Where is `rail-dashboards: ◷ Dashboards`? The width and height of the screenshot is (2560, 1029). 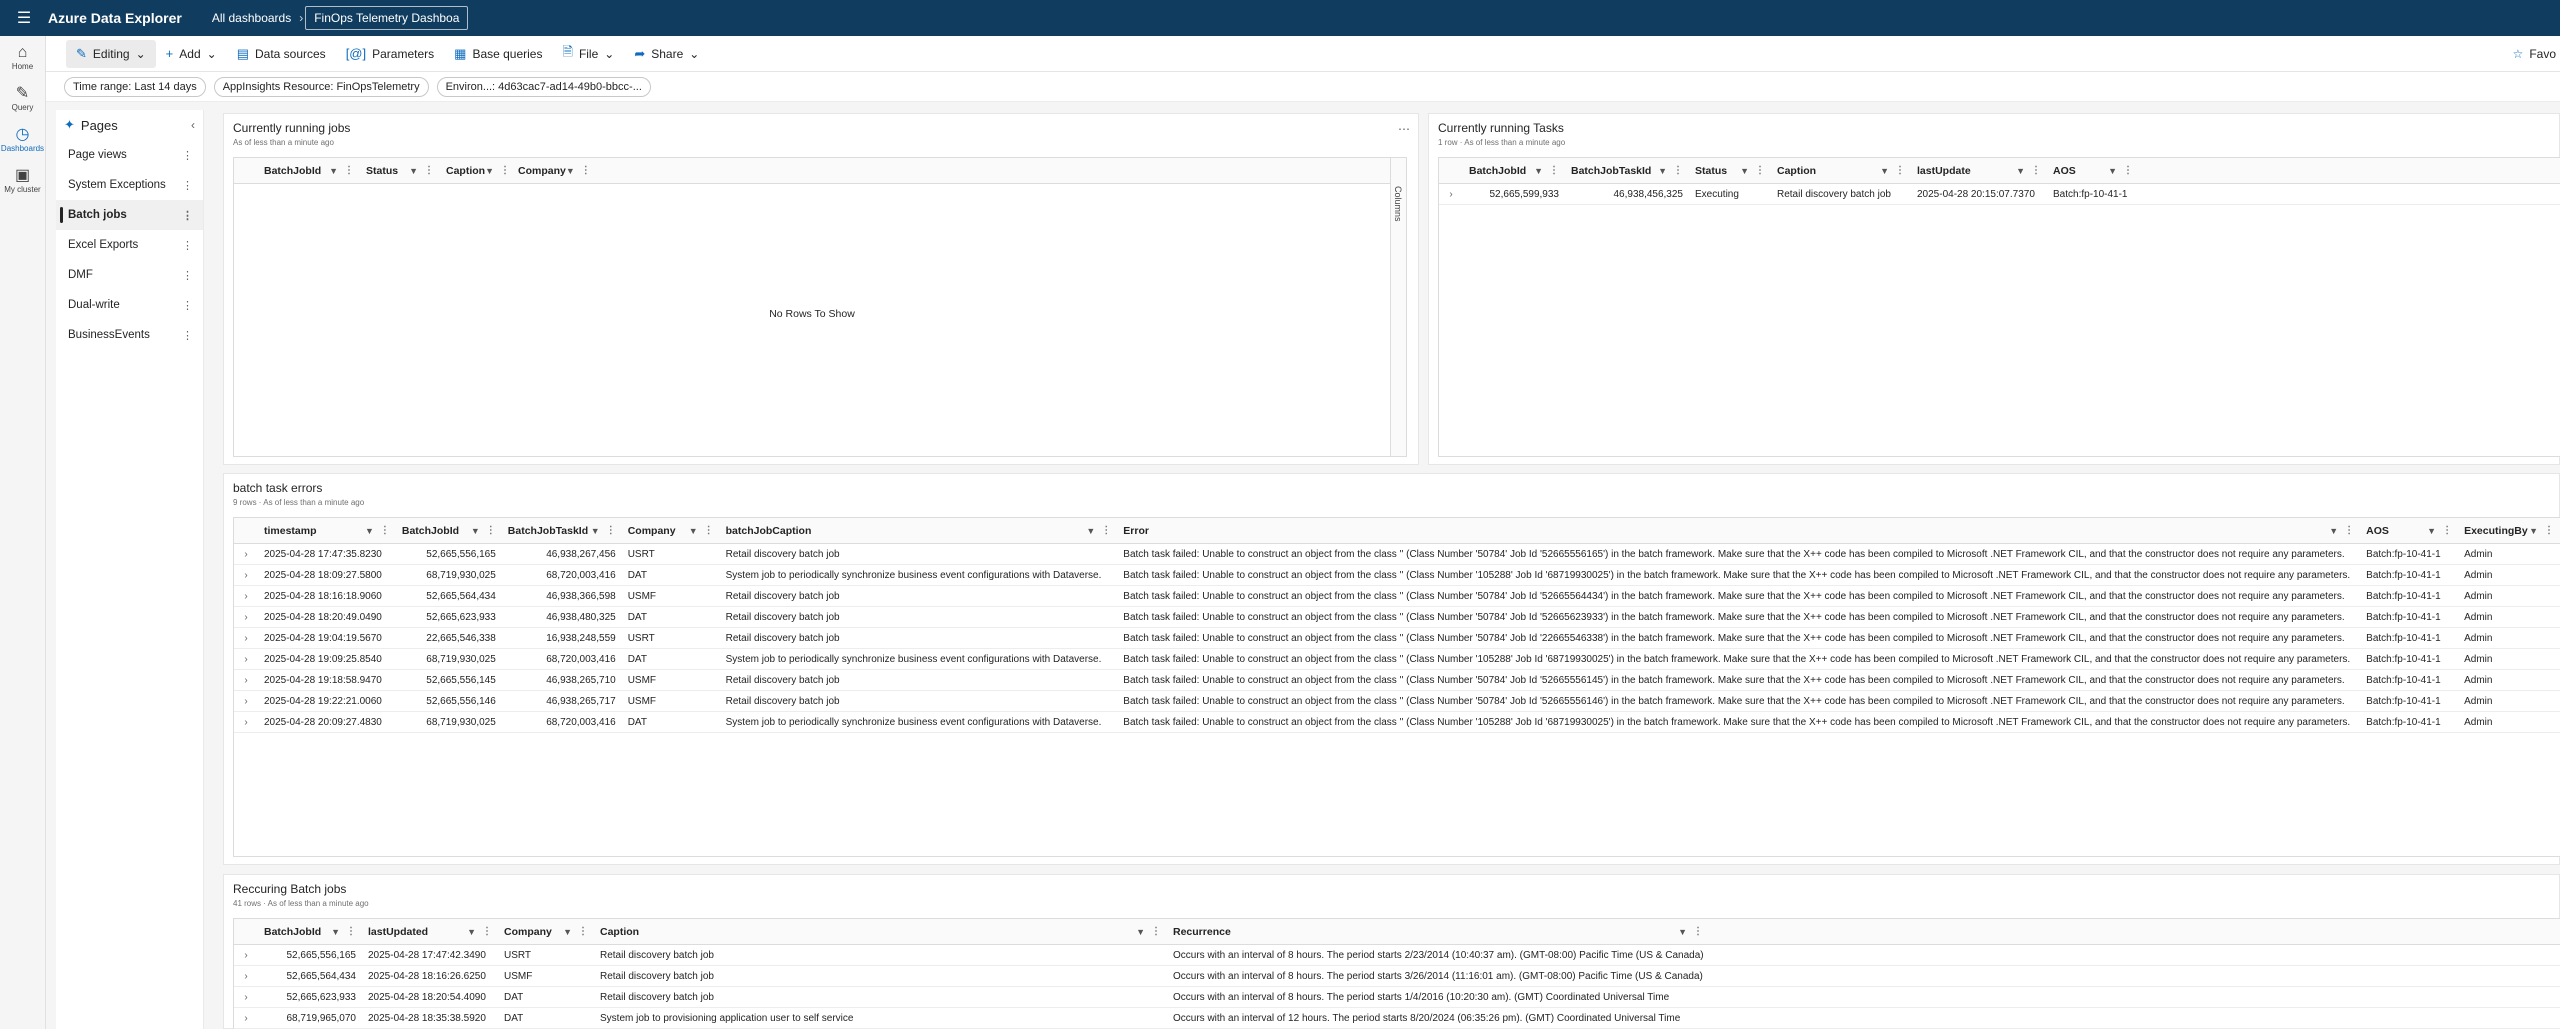 rail-dashboards: ◷ Dashboards is located at coordinates (22, 138).